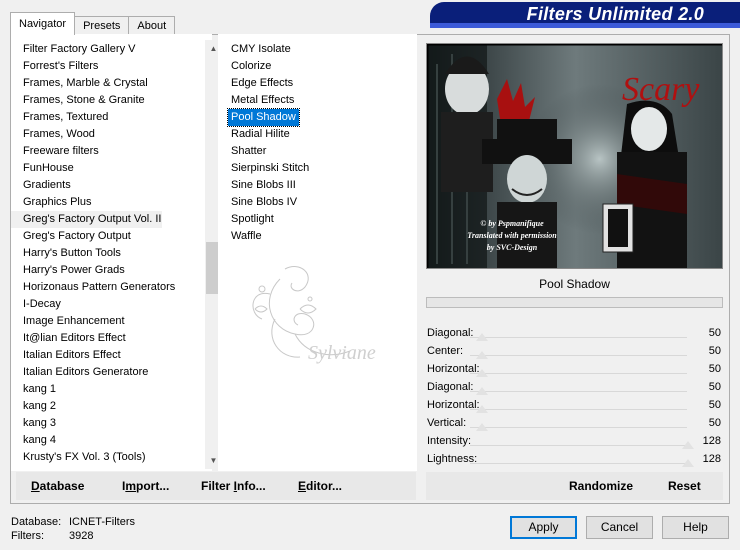  I want to click on filter-item: Sierpinski Stitch, so click(270, 168).